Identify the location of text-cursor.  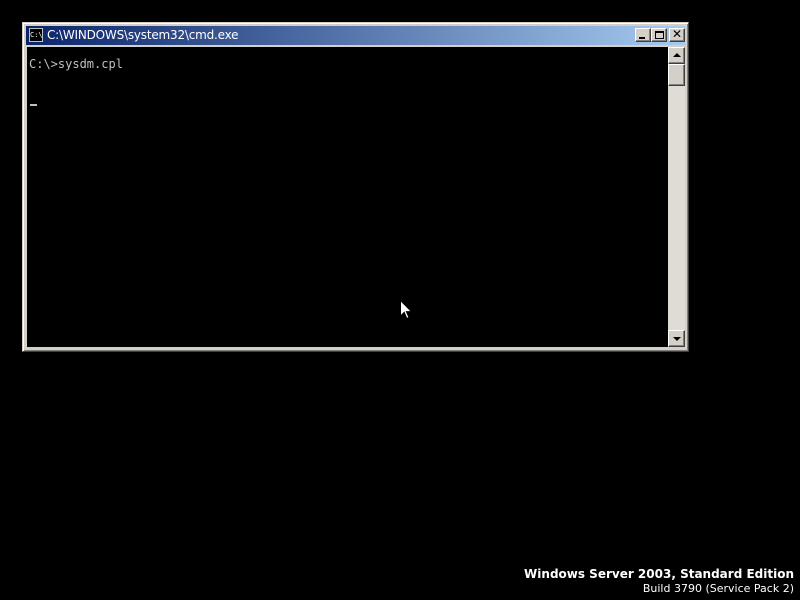
(33, 105).